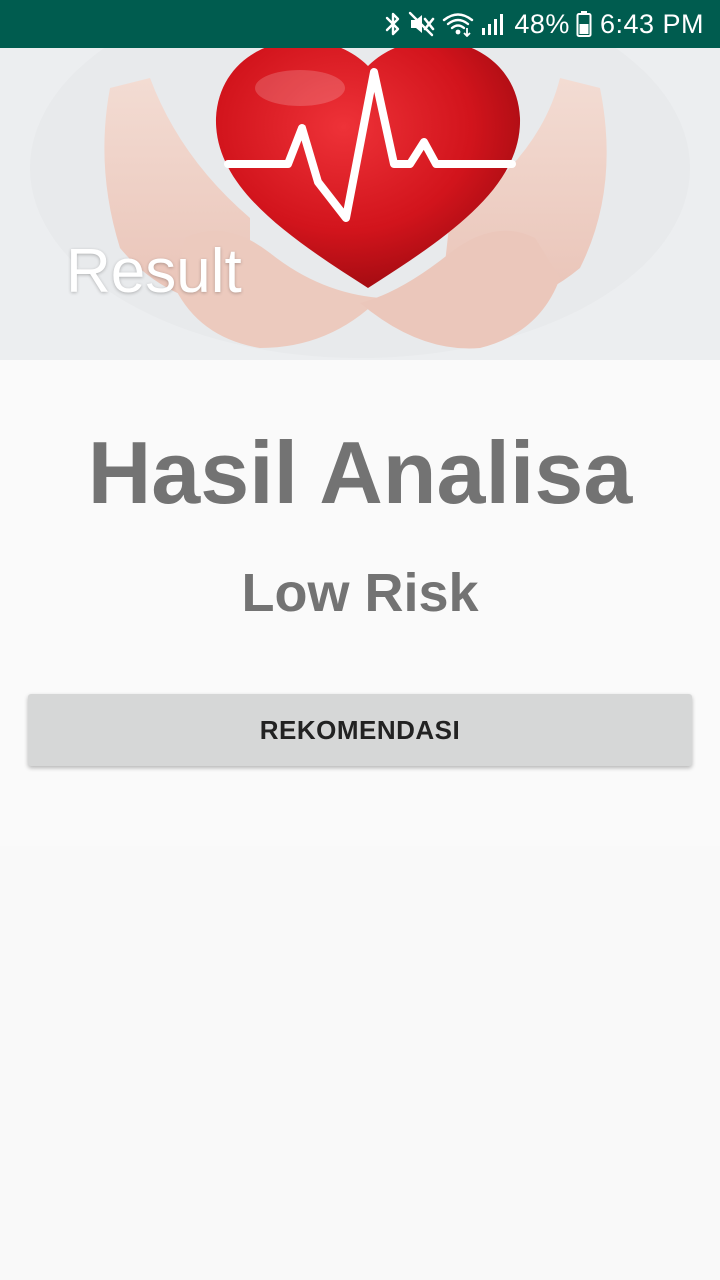 The image size is (720, 1280). Describe the element at coordinates (651, 23) in the screenshot. I see `clock: 6:43 PM` at that location.